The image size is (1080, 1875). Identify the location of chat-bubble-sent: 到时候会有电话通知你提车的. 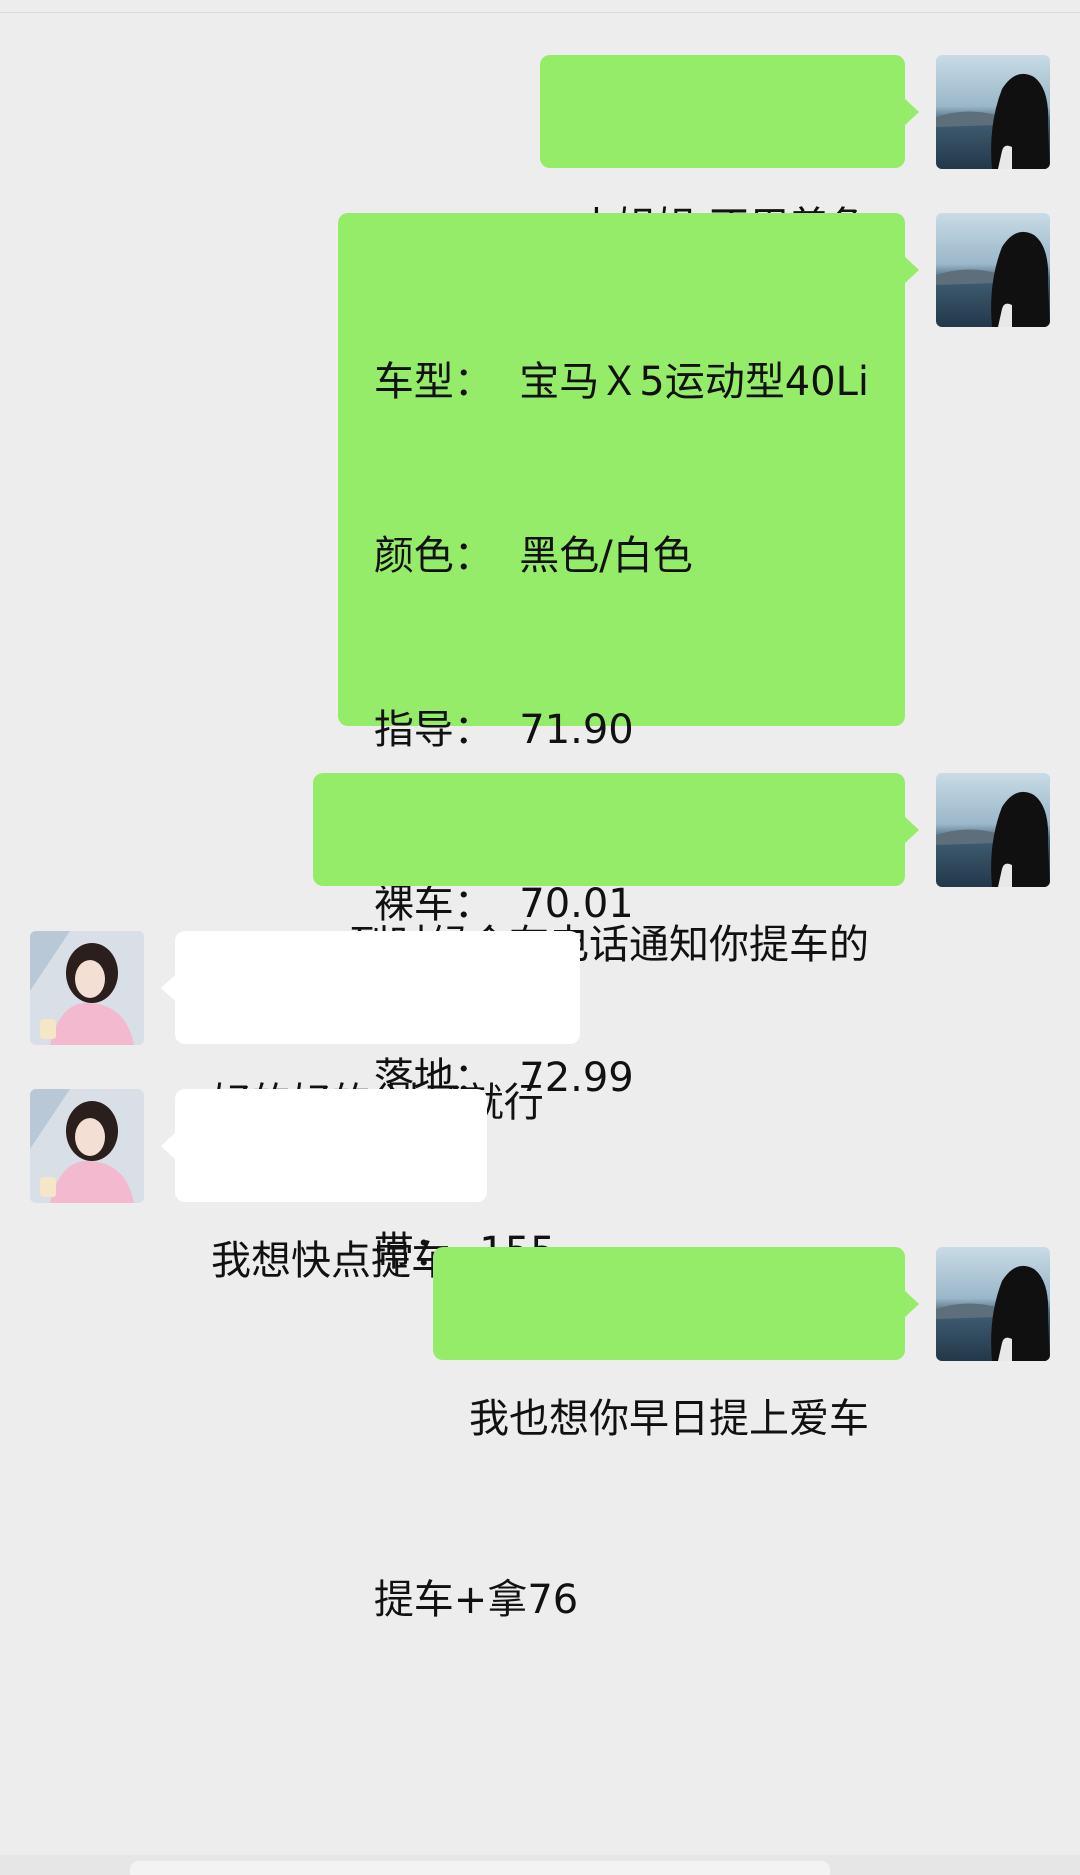
(616, 870).